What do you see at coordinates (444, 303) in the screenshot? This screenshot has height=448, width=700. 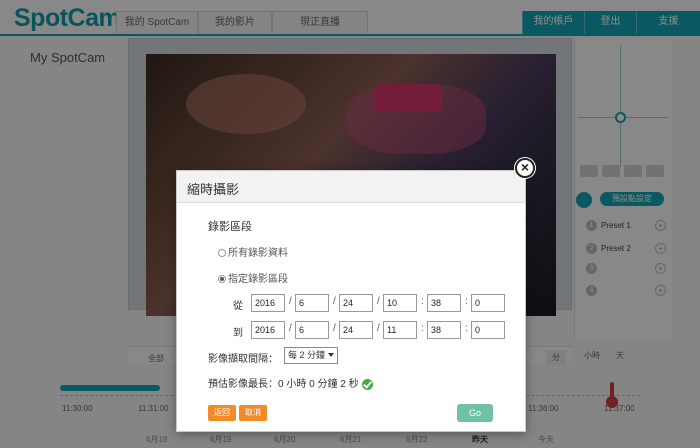 I see `from-minute-field: 38` at bounding box center [444, 303].